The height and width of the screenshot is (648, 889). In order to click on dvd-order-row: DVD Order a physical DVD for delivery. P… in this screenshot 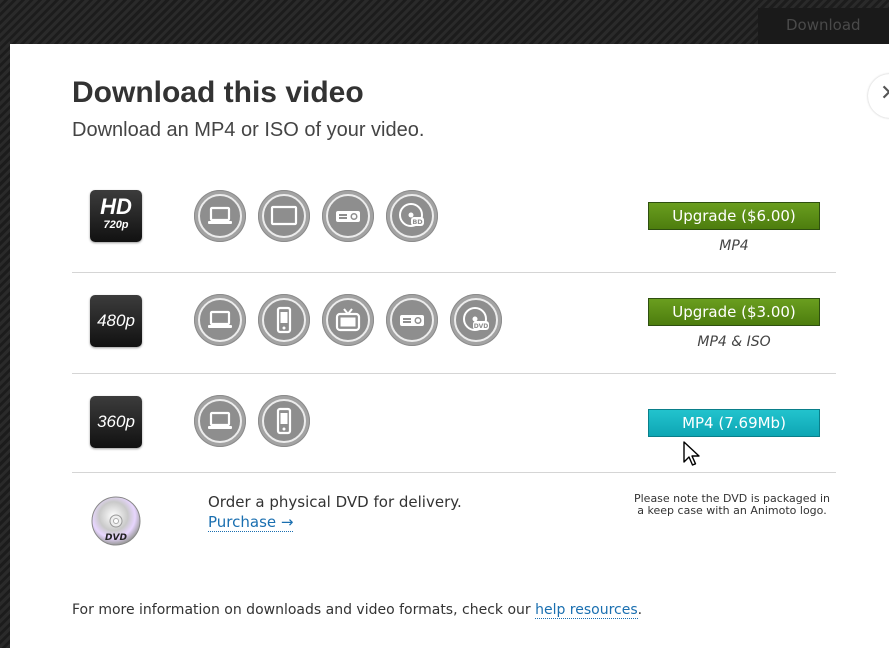, I will do `click(454, 523)`.